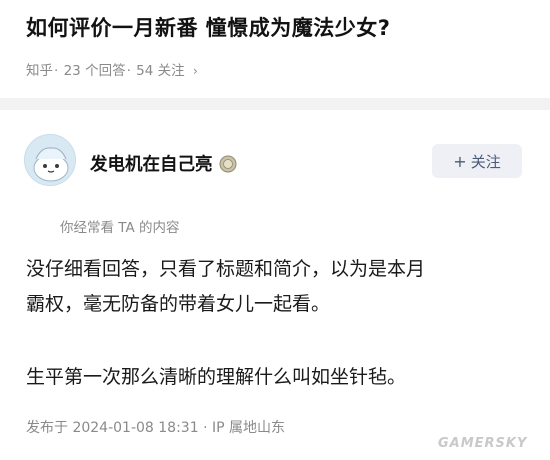 The height and width of the screenshot is (460, 550). I want to click on answer-footer: 发布于 2024-01-08 18:31 · IP 属地山东, so click(155, 427).